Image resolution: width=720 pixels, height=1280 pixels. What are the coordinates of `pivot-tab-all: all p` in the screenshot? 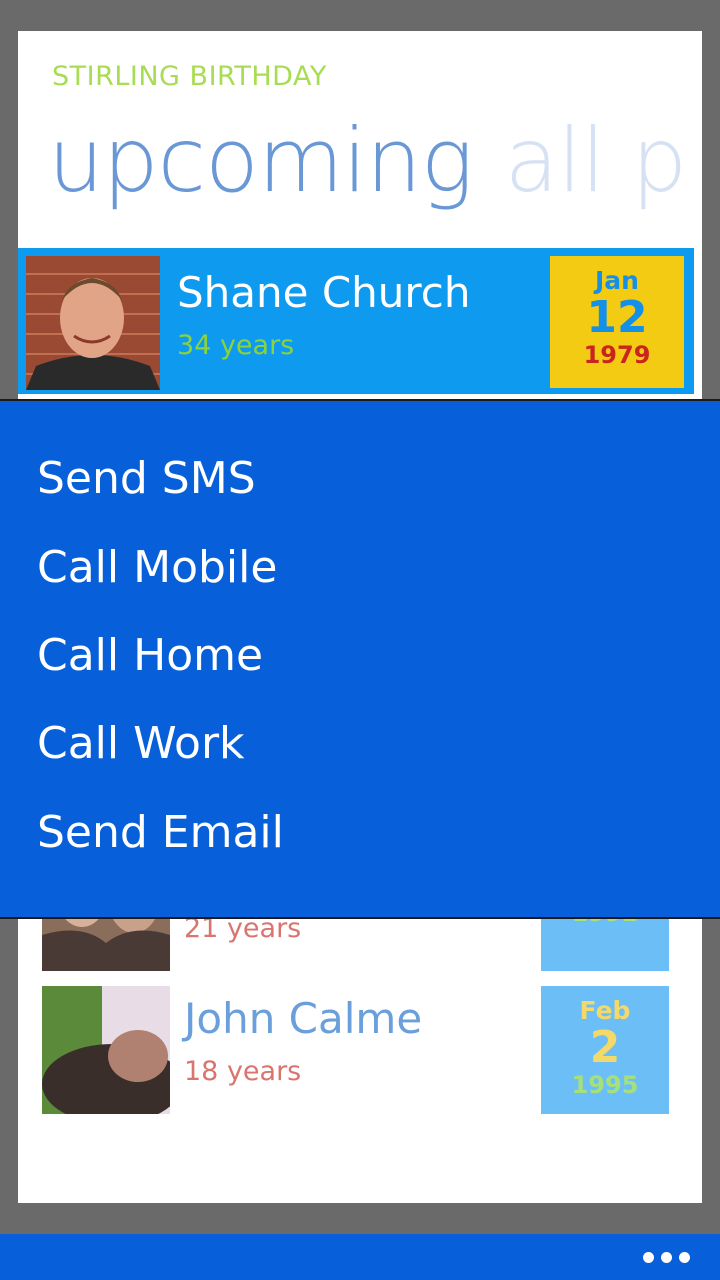 It's located at (596, 160).